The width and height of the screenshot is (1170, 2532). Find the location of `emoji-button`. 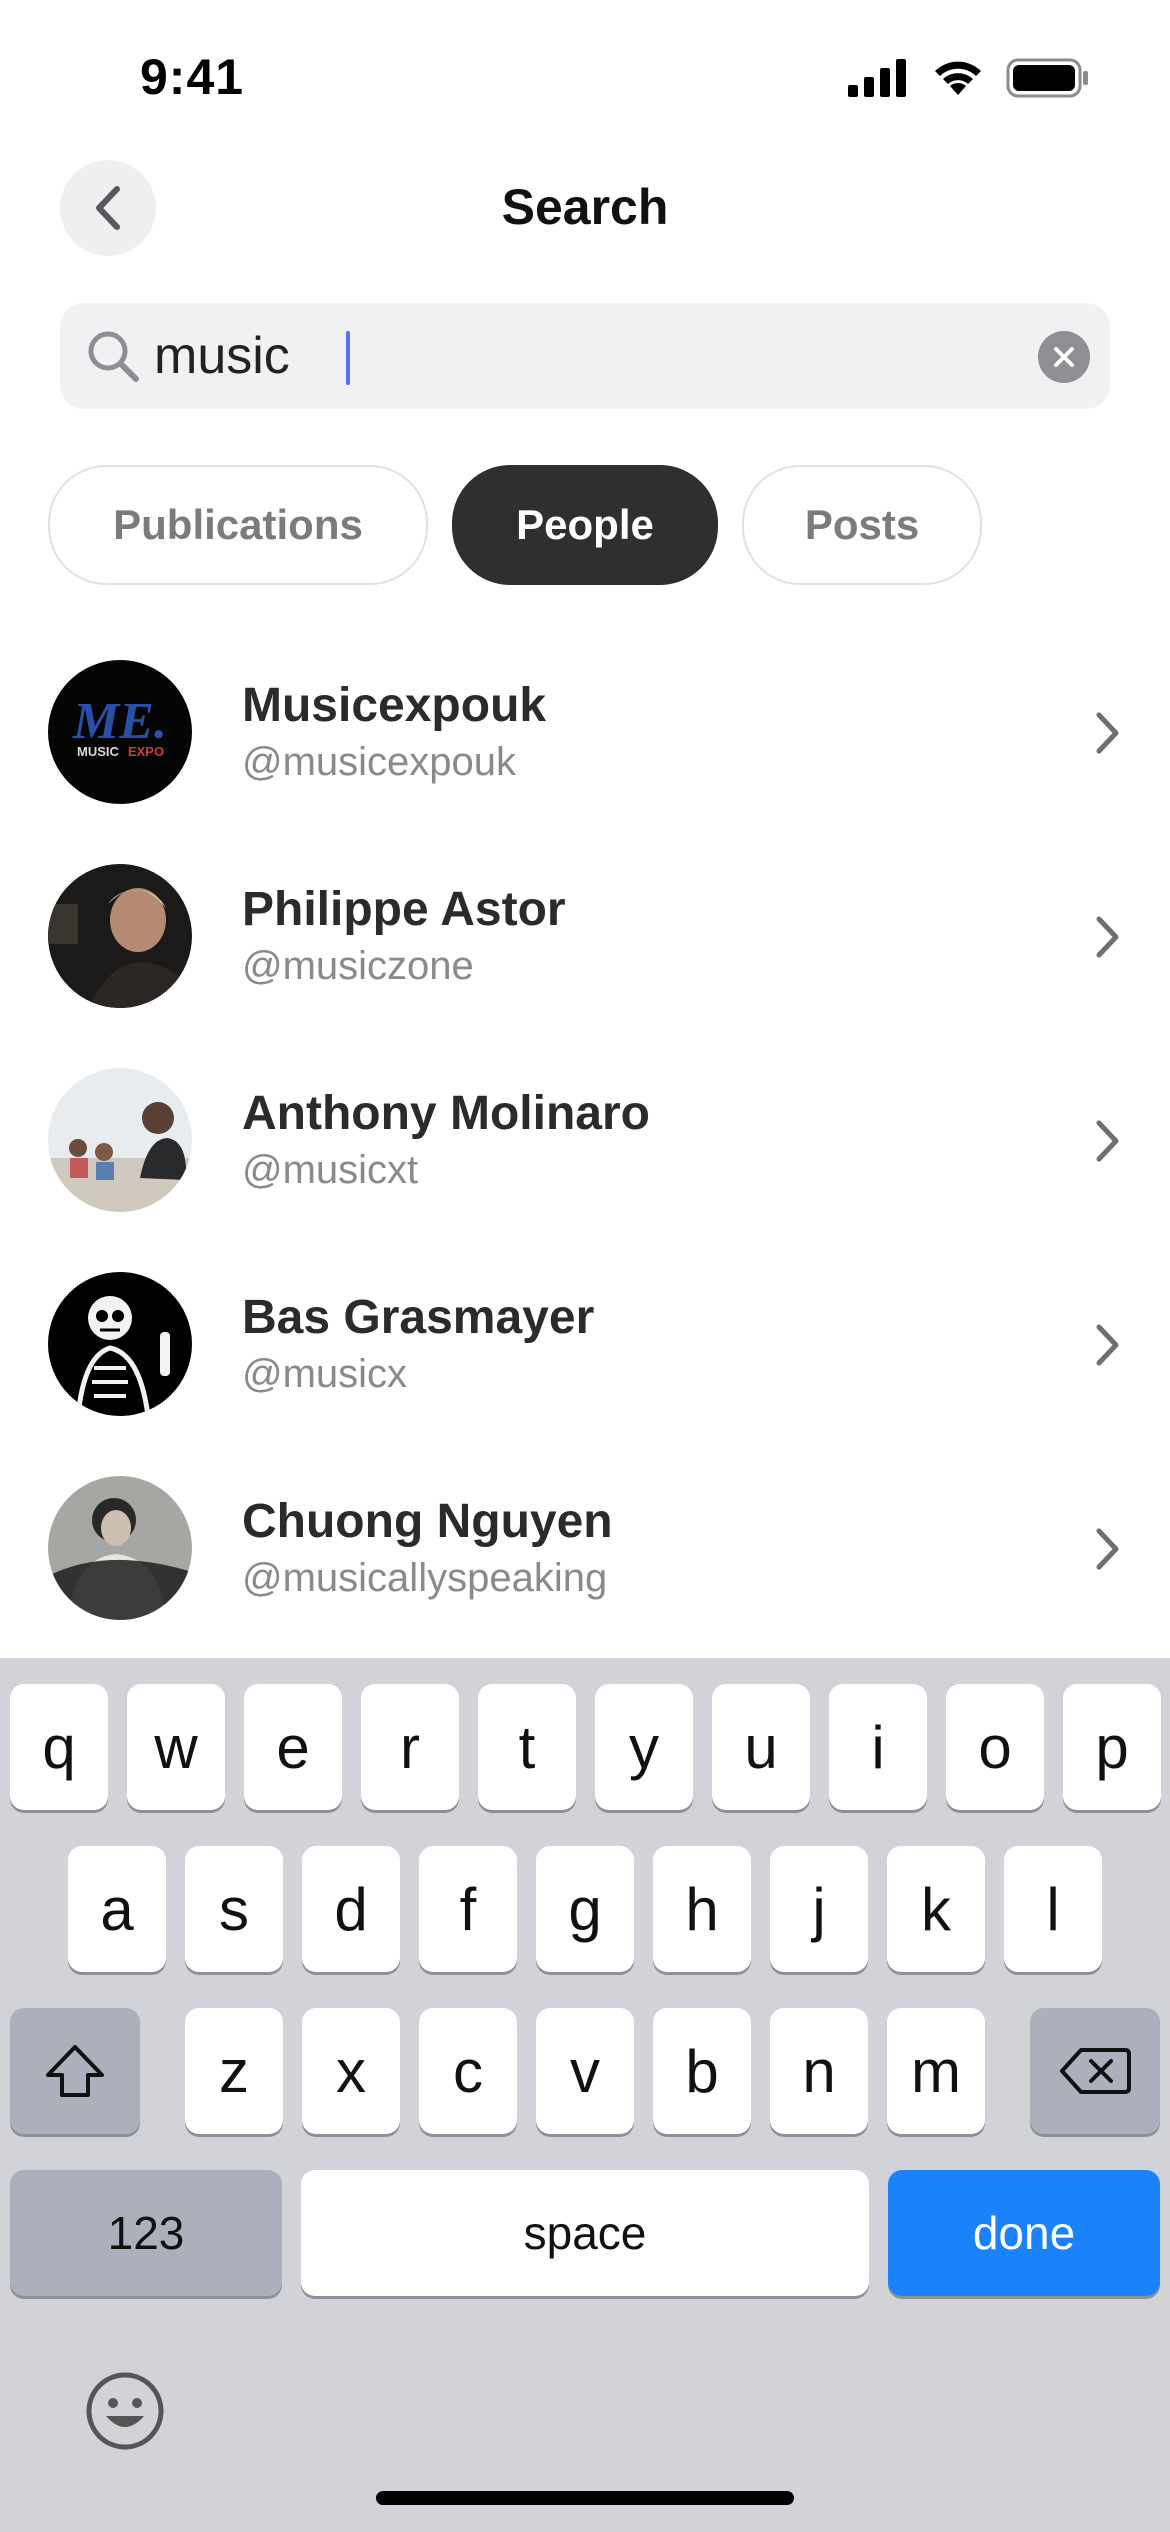

emoji-button is located at coordinates (125, 2411).